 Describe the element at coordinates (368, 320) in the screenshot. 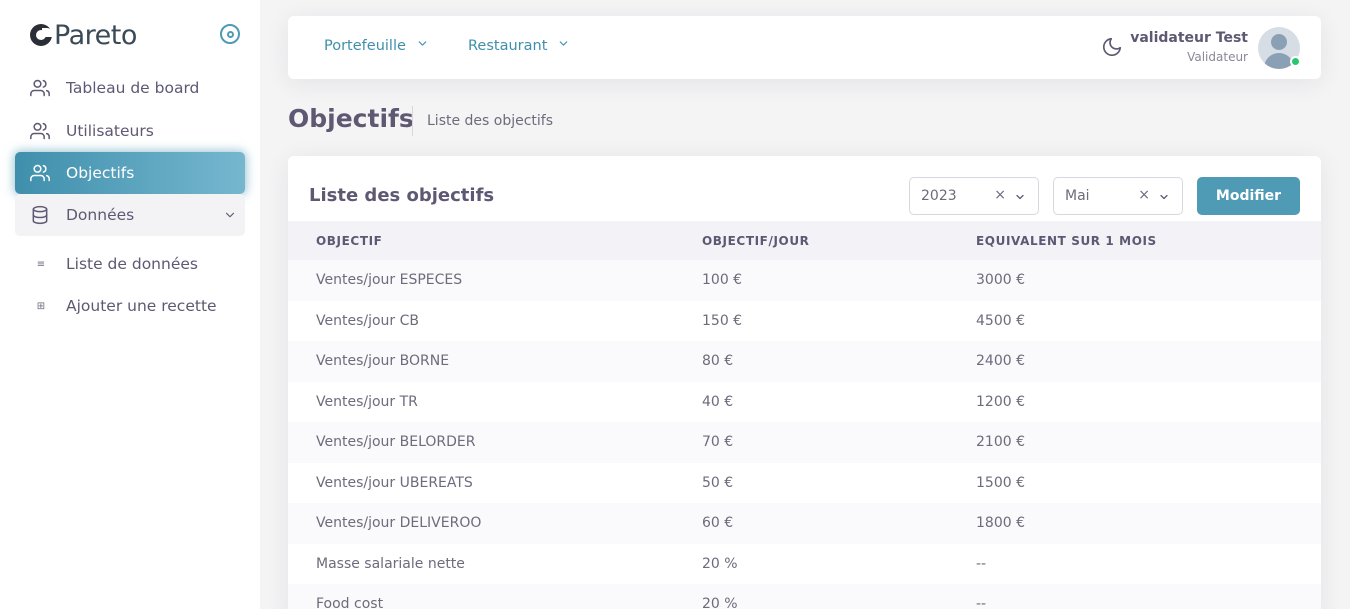

I see `cell-objectif: Ventes/jour CB` at that location.